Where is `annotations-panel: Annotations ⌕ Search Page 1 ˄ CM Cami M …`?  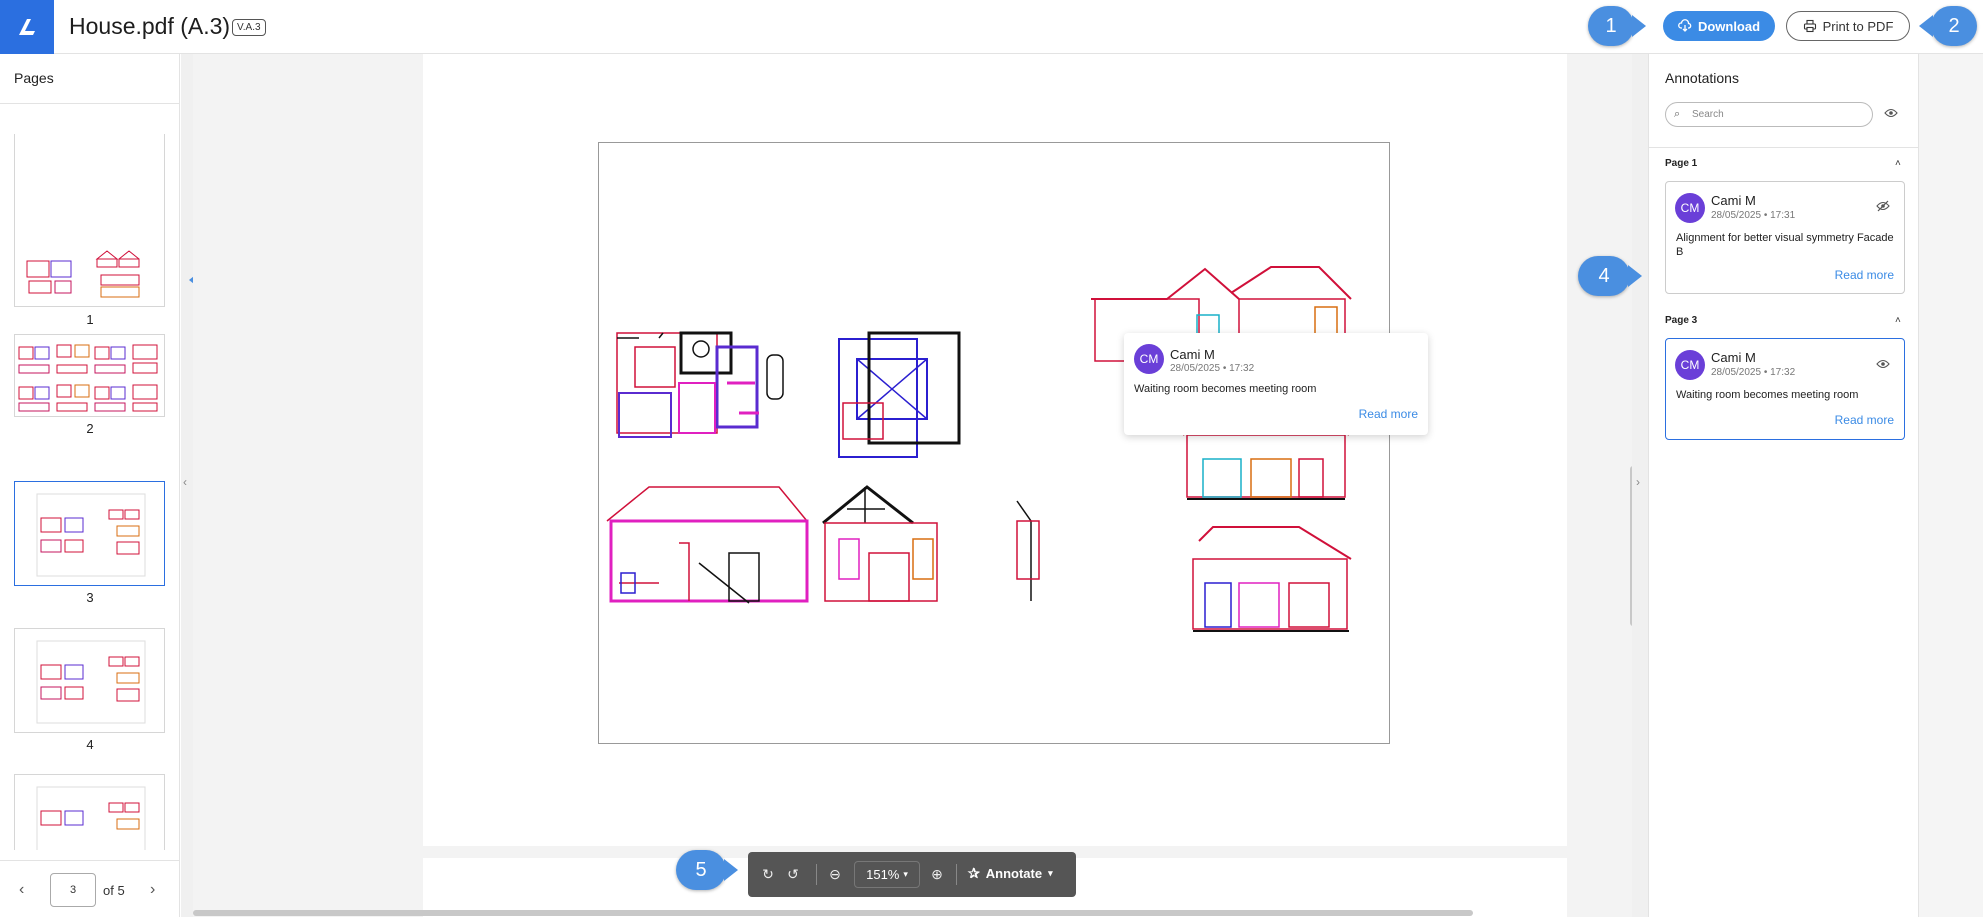
annotations-panel: Annotations ⌕ Search Page 1 ˄ CM Cami M … is located at coordinates (1783, 485).